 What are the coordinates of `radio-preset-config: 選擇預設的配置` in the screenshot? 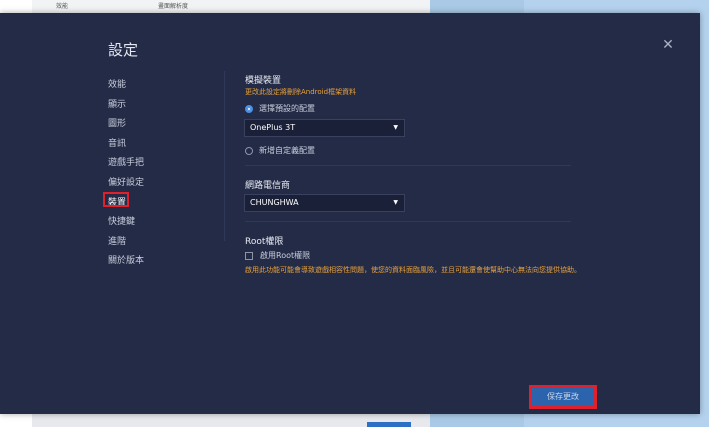 It's located at (280, 108).